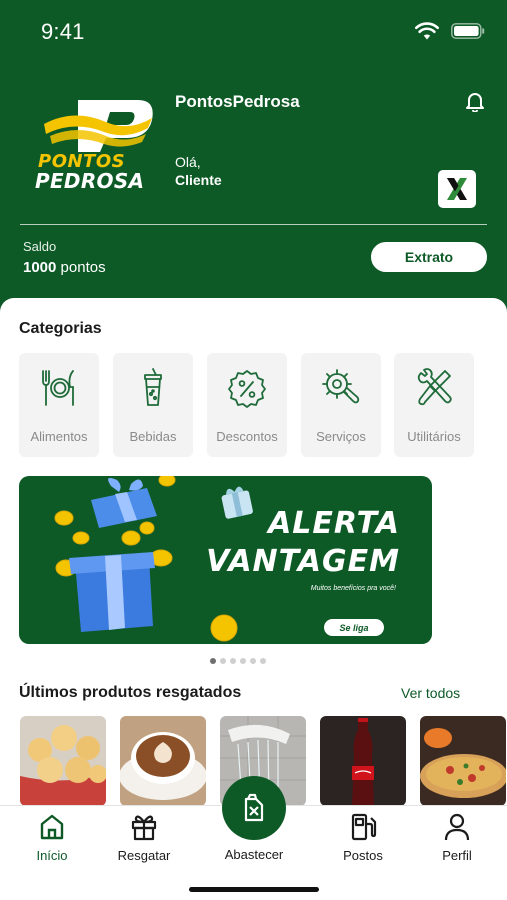 This screenshot has width=507, height=900. I want to click on bell-icon, so click(475, 101).